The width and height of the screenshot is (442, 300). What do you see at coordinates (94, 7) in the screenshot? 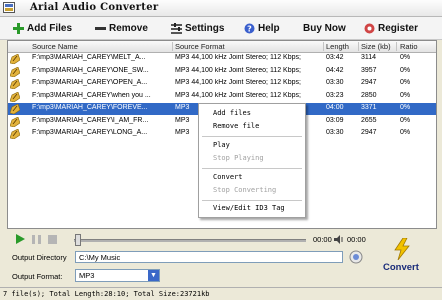
I see `window-title: Arial Audio Converter` at bounding box center [94, 7].